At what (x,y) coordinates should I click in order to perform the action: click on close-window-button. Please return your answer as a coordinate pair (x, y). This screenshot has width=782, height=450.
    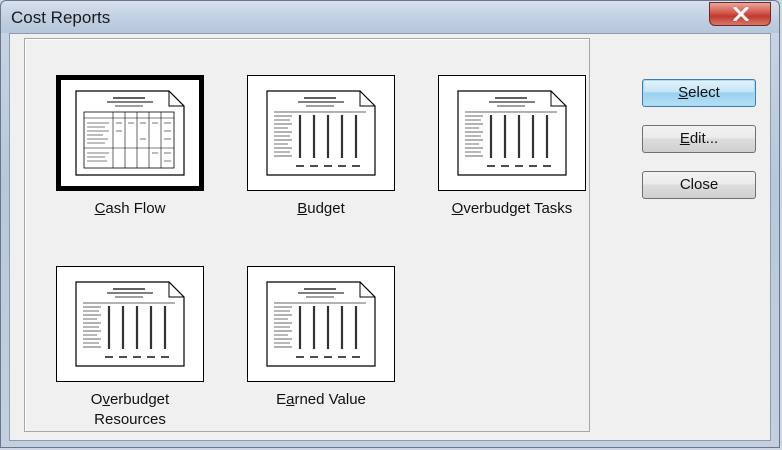
    Looking at the image, I should click on (740, 14).